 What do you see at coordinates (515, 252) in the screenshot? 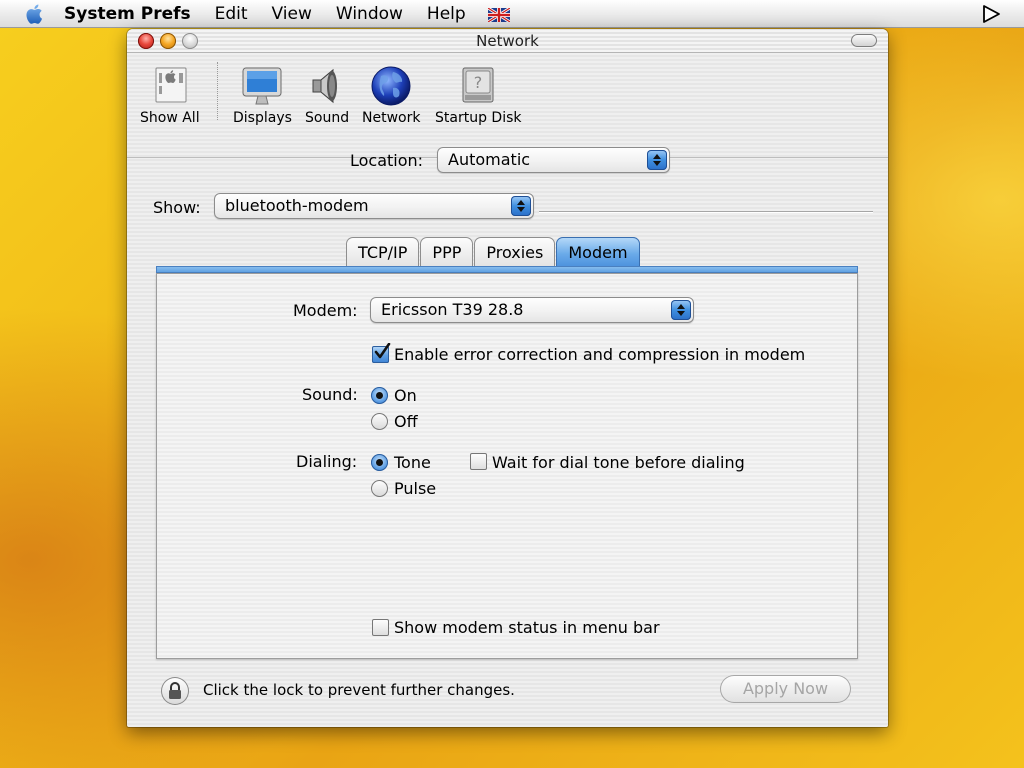
I see `tab-proxies: Proxies` at bounding box center [515, 252].